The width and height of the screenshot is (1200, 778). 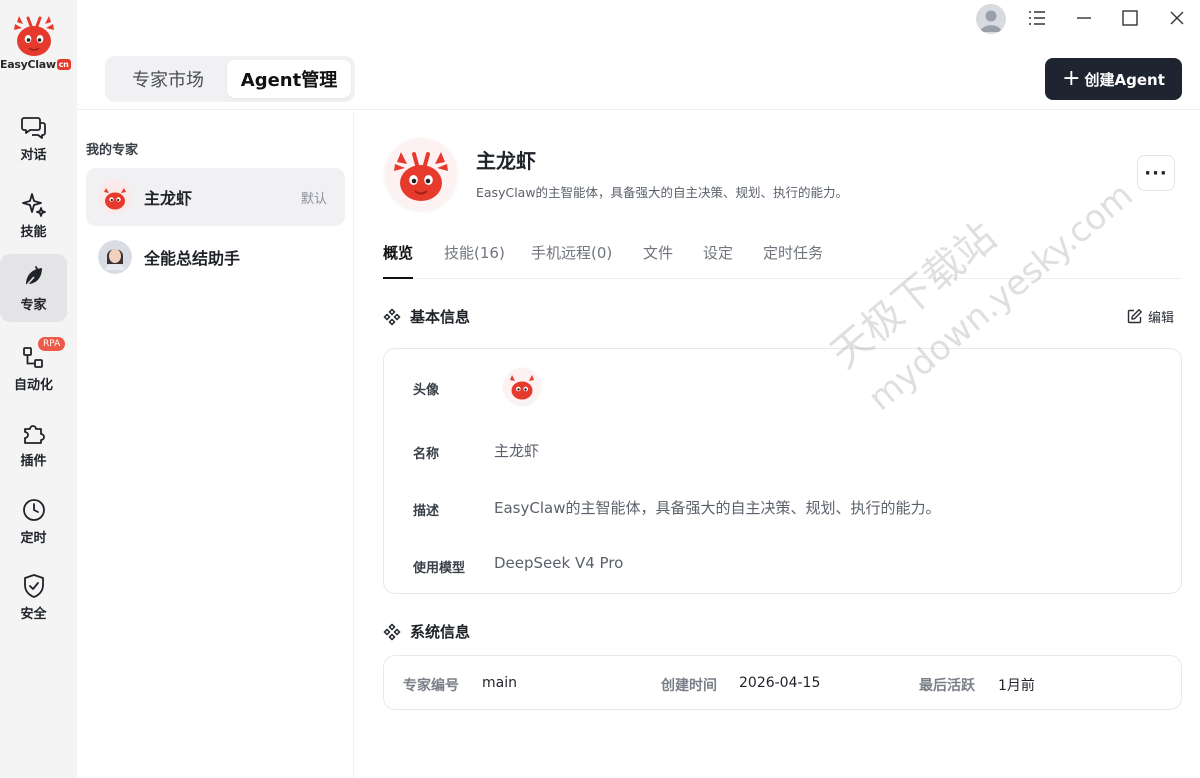 What do you see at coordinates (33, 461) in the screenshot?
I see `nav-label: 插件` at bounding box center [33, 461].